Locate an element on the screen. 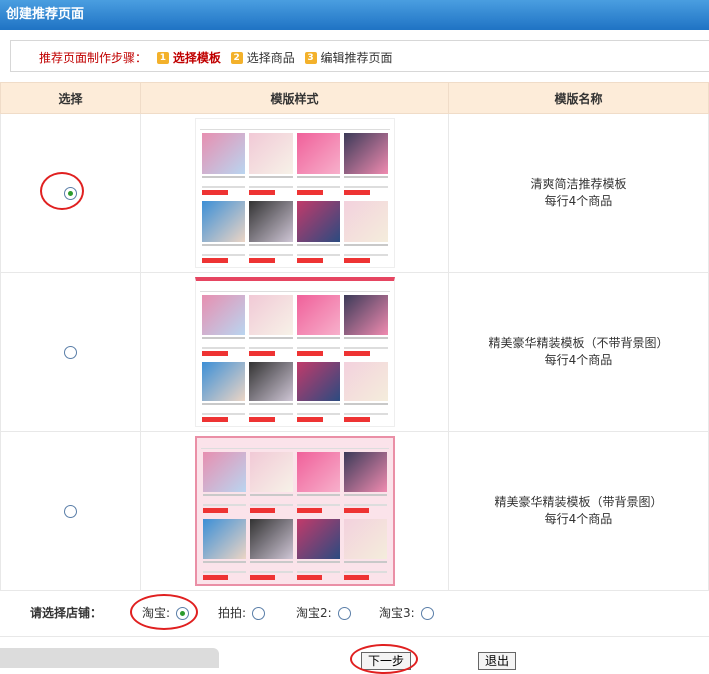  header-template-name: 模版名称 is located at coordinates (578, 98).